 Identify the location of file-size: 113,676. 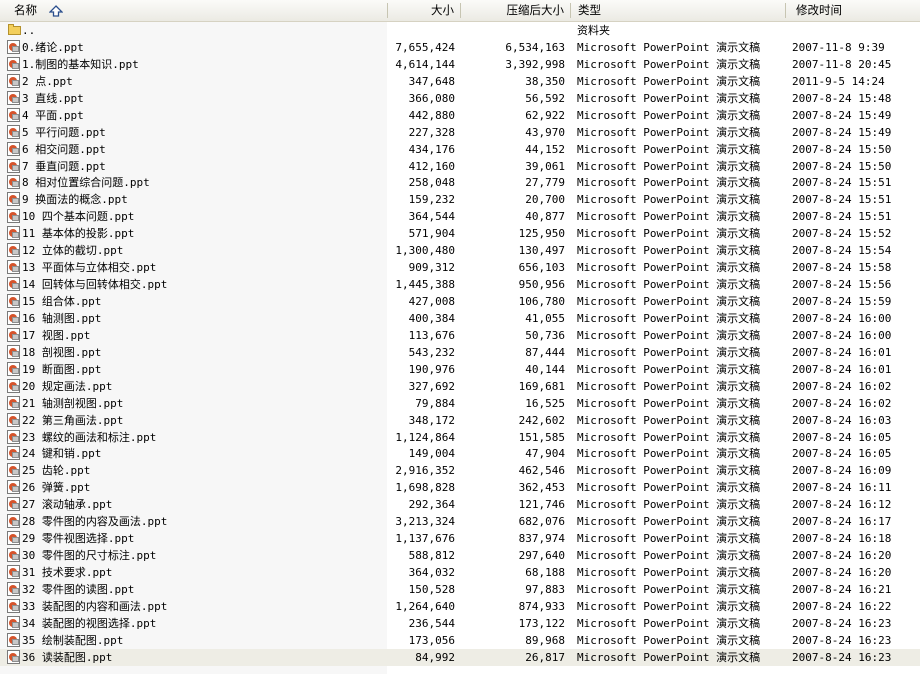
(431, 335).